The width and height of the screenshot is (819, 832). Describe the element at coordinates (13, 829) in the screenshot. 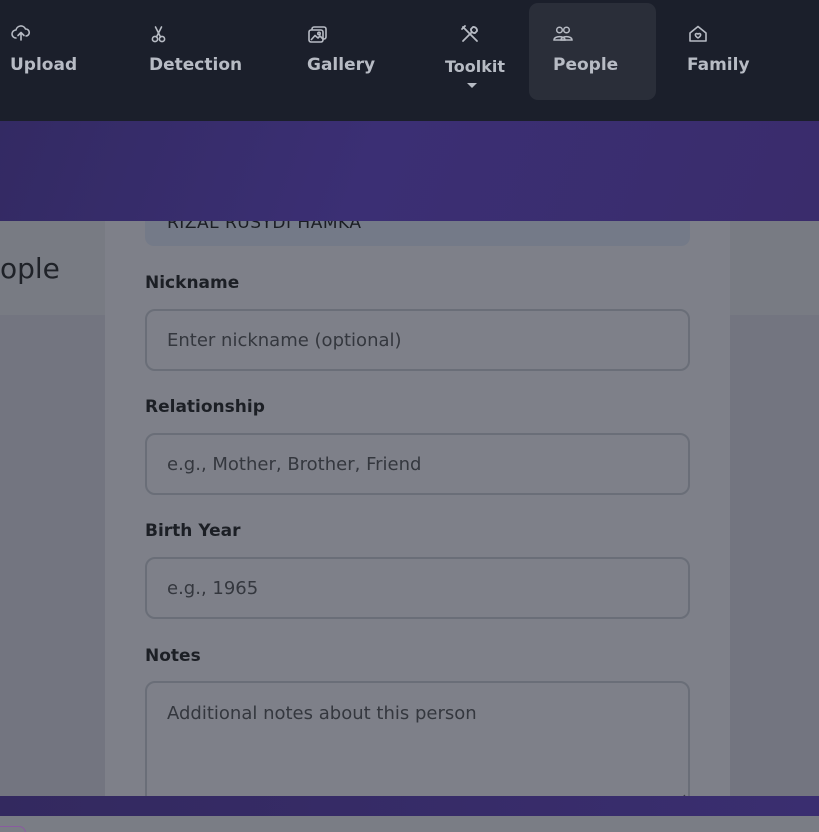

I see `footer-pill-button` at that location.